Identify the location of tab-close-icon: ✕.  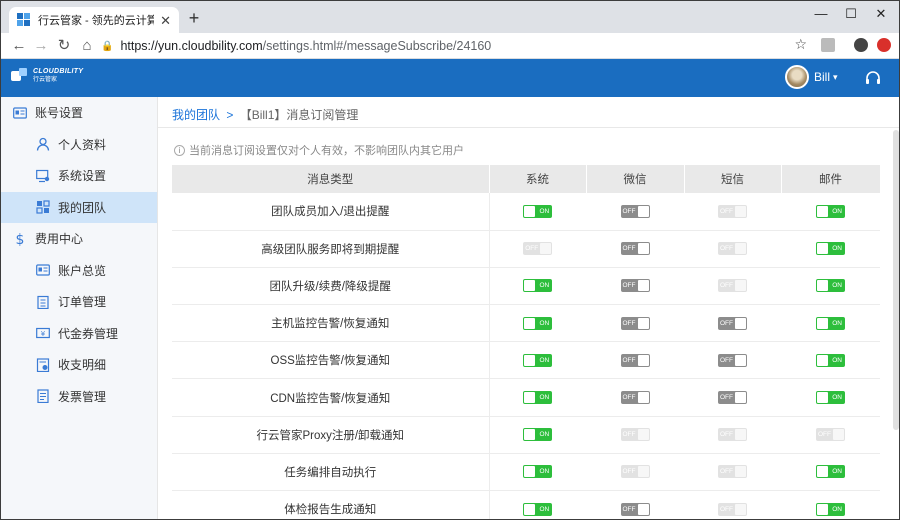
(165, 20).